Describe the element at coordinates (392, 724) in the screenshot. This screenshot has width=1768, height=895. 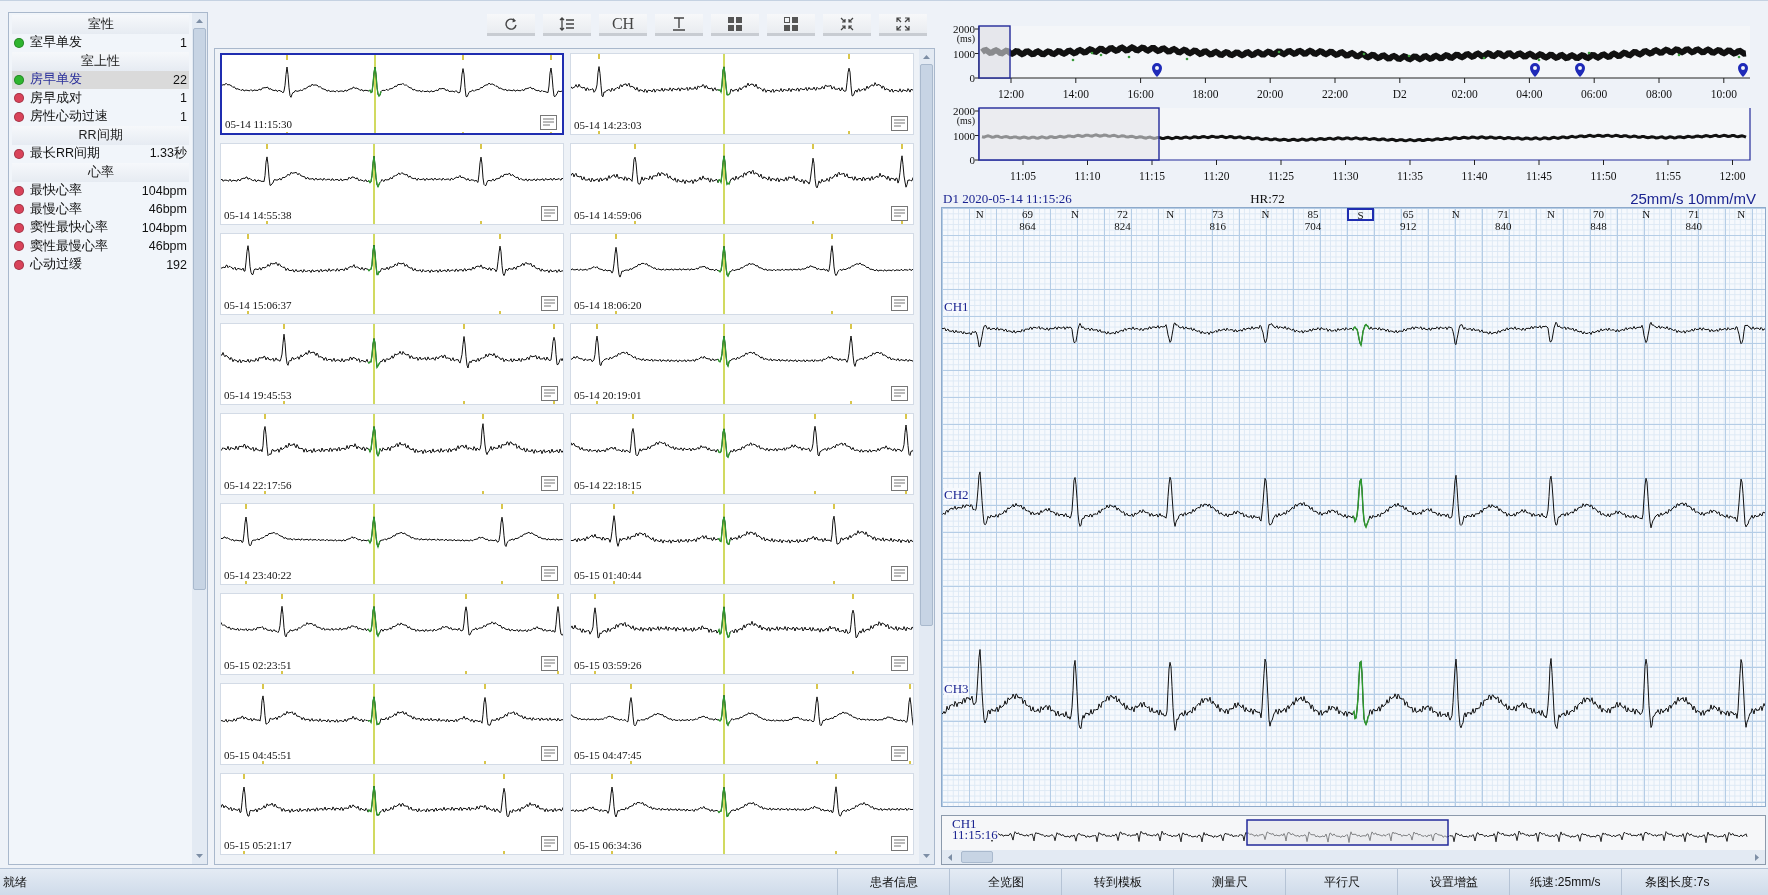
I see `ecg-strip-card: 05-15 04:45:51` at that location.